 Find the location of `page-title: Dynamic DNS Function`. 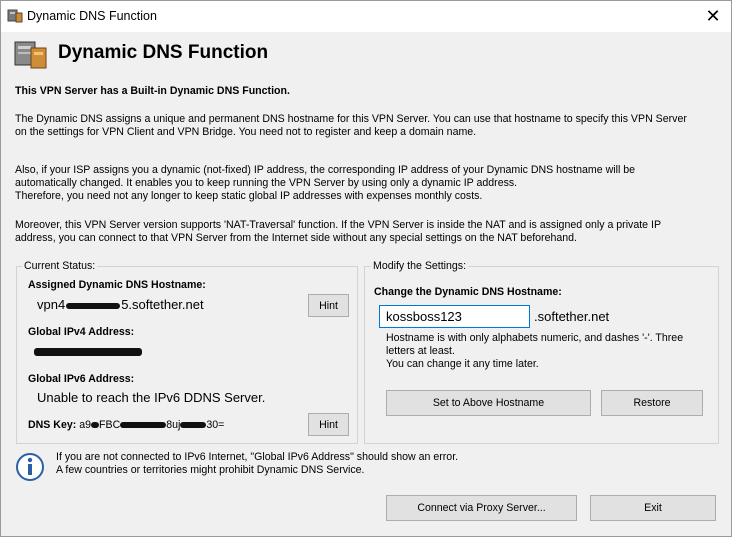

page-title: Dynamic DNS Function is located at coordinates (163, 52).